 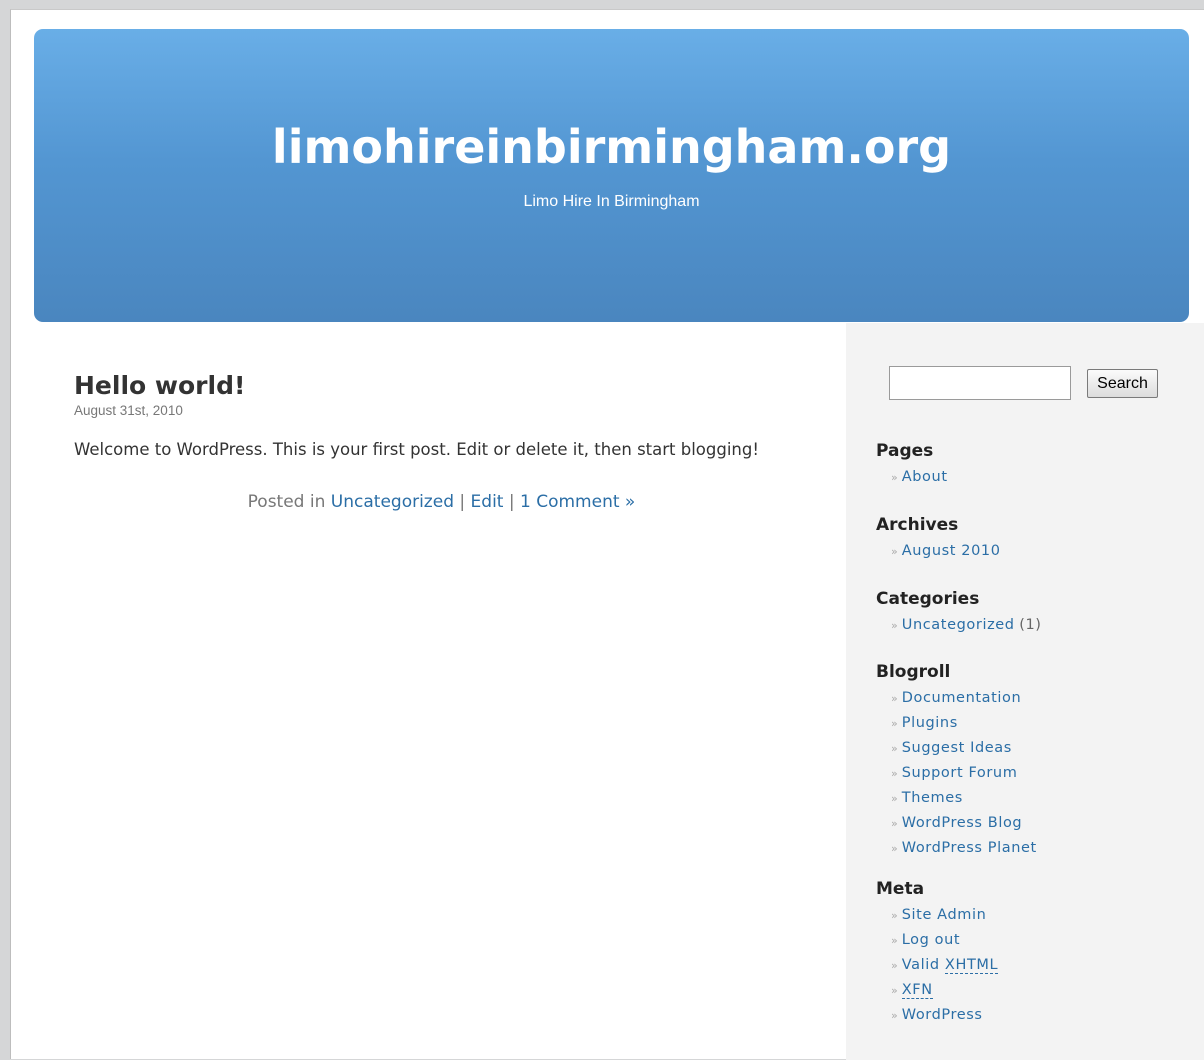 What do you see at coordinates (917, 525) in the screenshot?
I see `widget-title-archives: Archives` at bounding box center [917, 525].